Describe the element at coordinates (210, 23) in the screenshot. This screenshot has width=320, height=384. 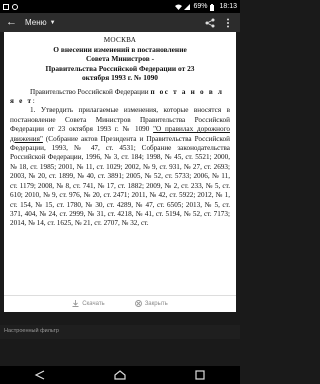
I see `share-icon` at that location.